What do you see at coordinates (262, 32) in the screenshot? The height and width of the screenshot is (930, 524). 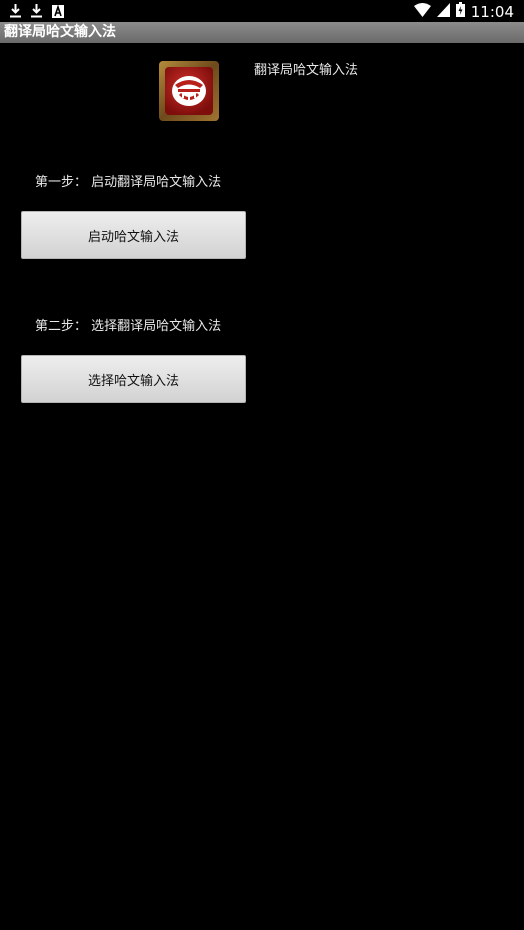 I see `title-bar: 翻译局哈文输入法` at bounding box center [262, 32].